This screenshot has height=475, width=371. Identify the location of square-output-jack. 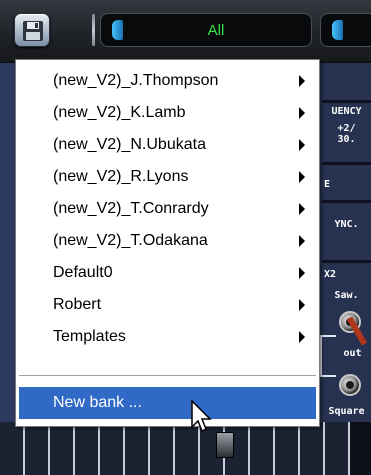
(350, 385).